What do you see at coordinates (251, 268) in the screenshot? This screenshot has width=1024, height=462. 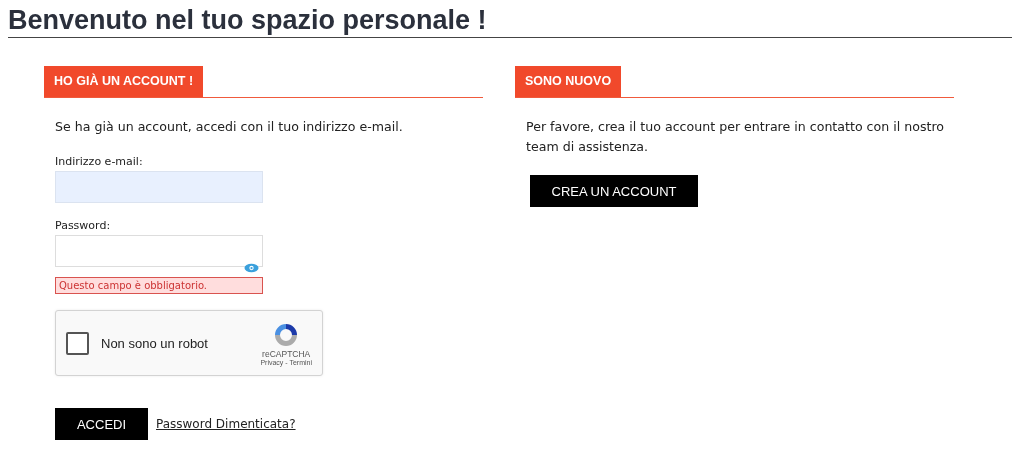 I see `eye-icon` at bounding box center [251, 268].